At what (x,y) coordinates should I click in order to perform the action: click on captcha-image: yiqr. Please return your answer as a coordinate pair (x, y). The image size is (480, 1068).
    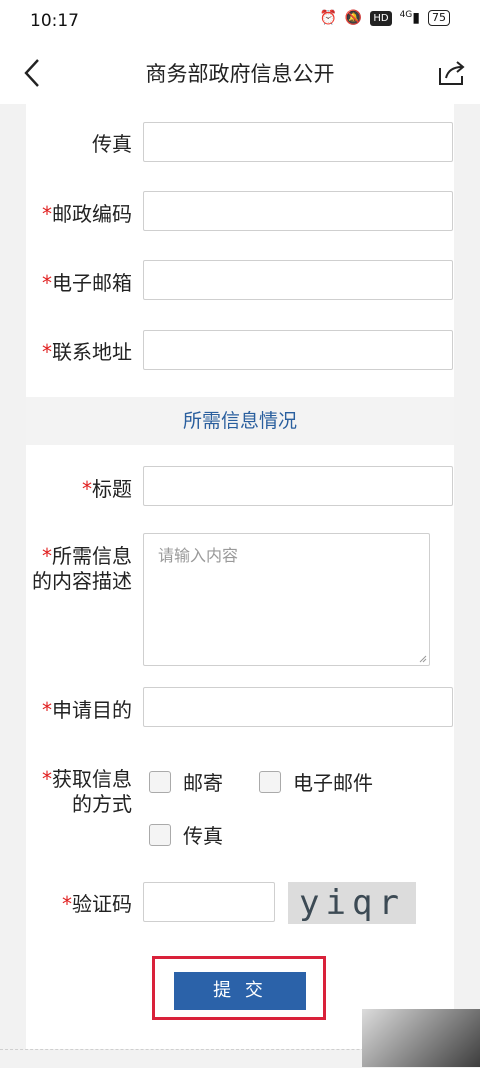
    Looking at the image, I should click on (352, 903).